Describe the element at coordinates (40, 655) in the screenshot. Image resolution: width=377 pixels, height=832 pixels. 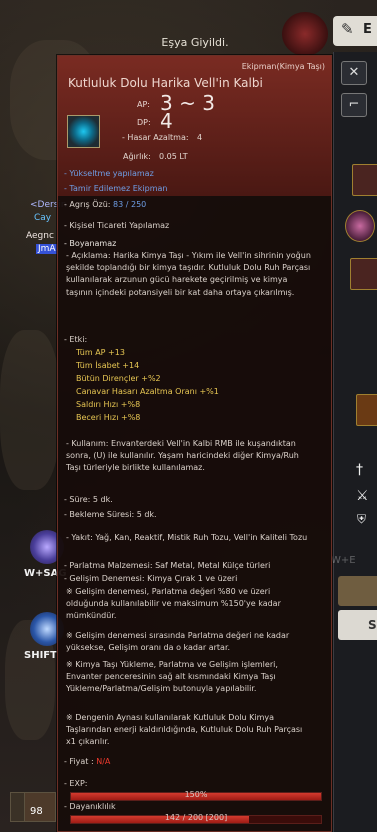
I see `skill-key-label: SHIFT` at that location.